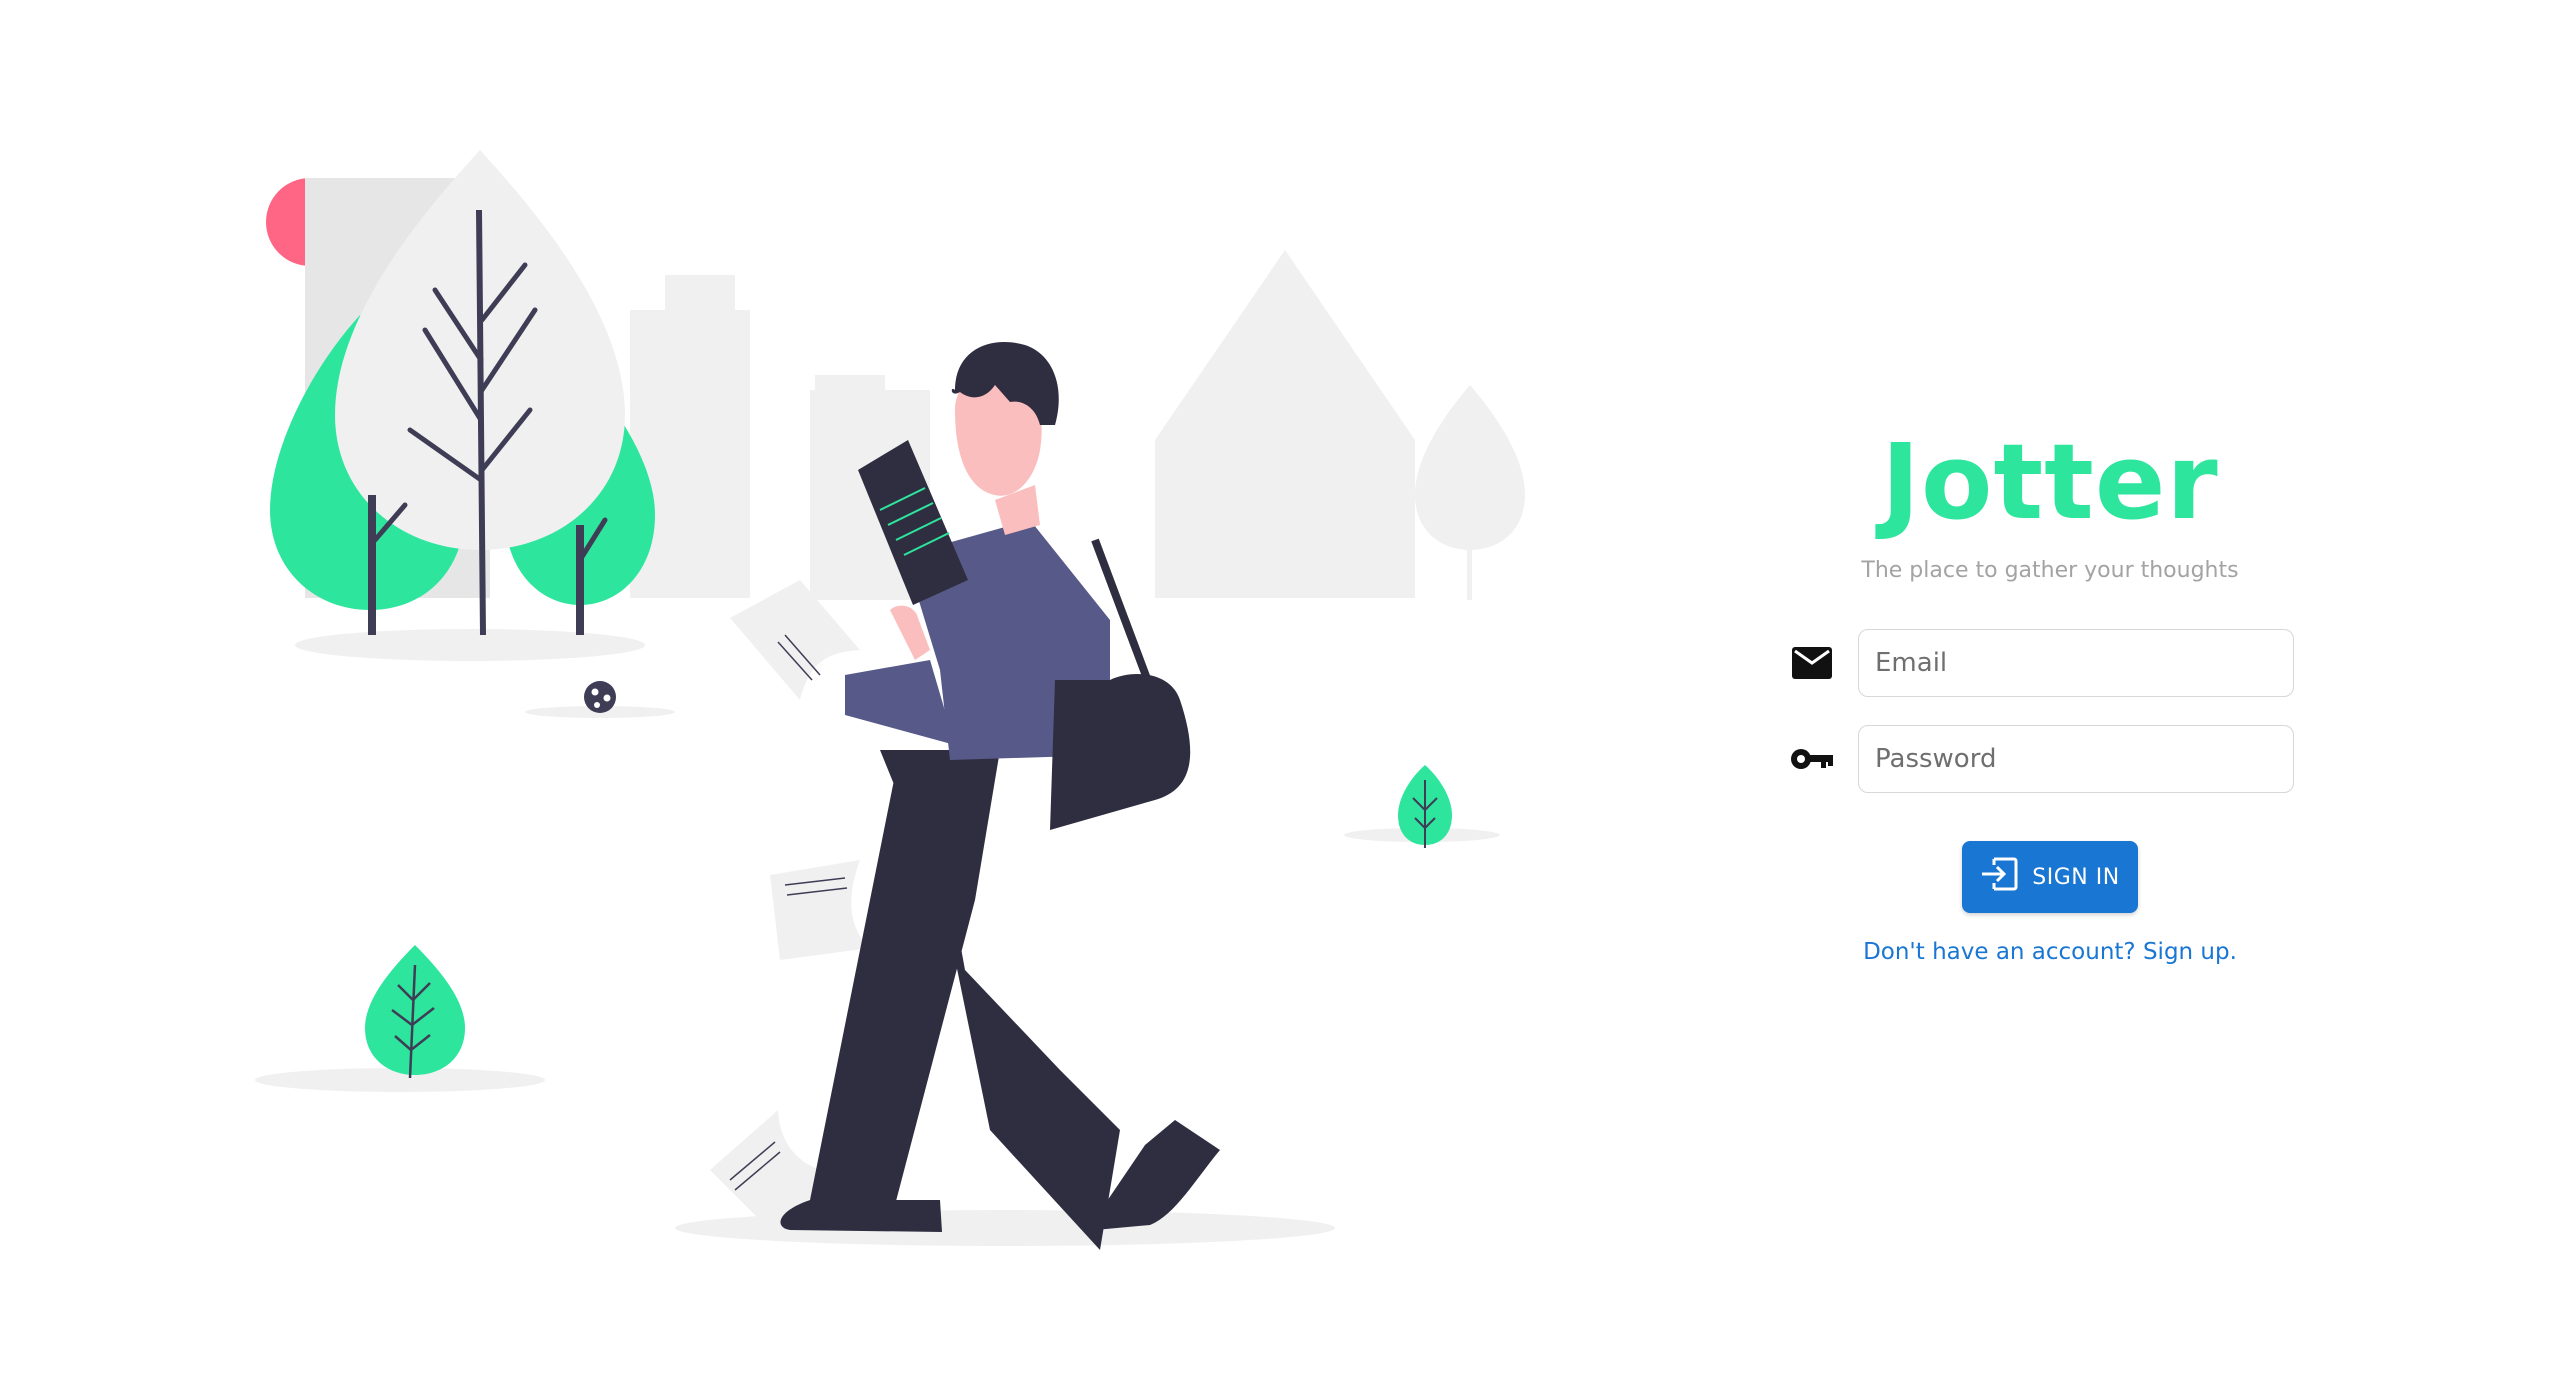  Describe the element at coordinates (1470, 467) in the screenshot. I see `tree-bg-right` at that location.